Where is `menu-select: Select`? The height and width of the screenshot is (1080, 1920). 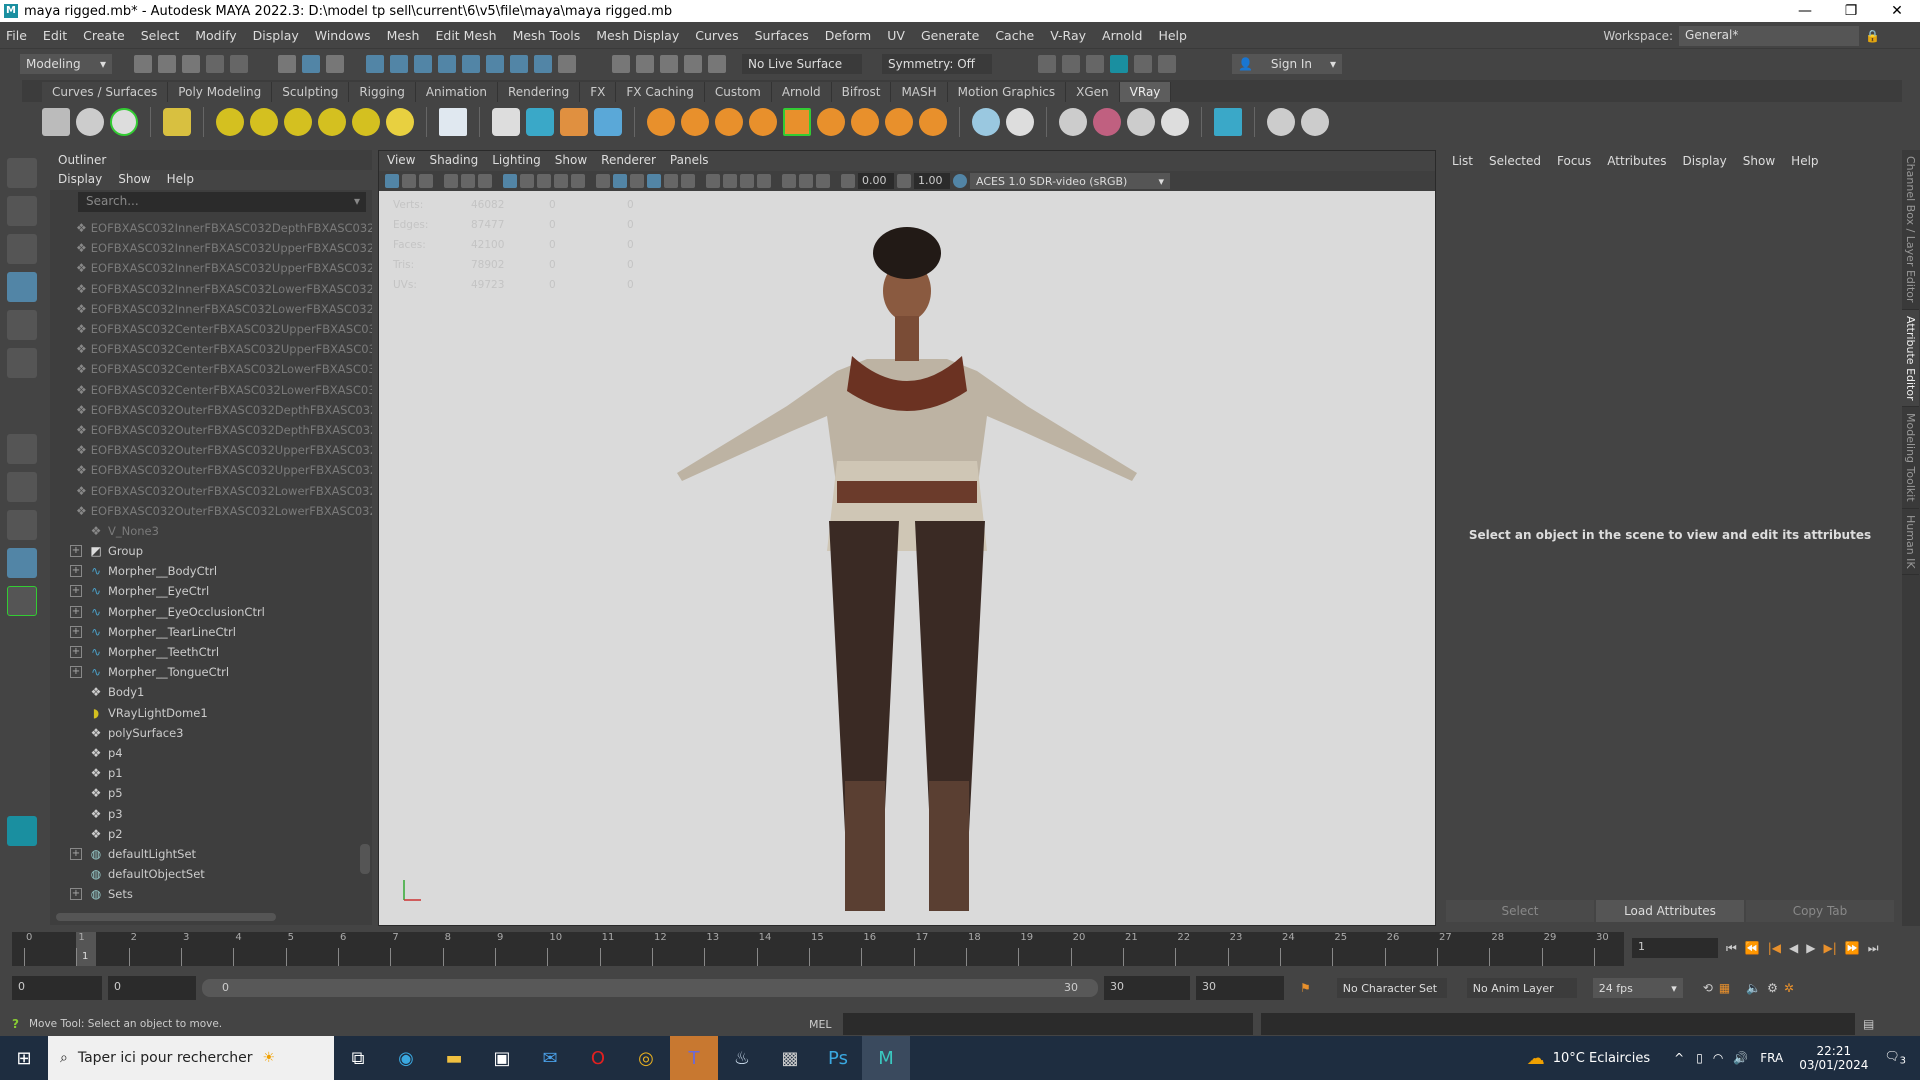
menu-select: Select is located at coordinates (160, 35).